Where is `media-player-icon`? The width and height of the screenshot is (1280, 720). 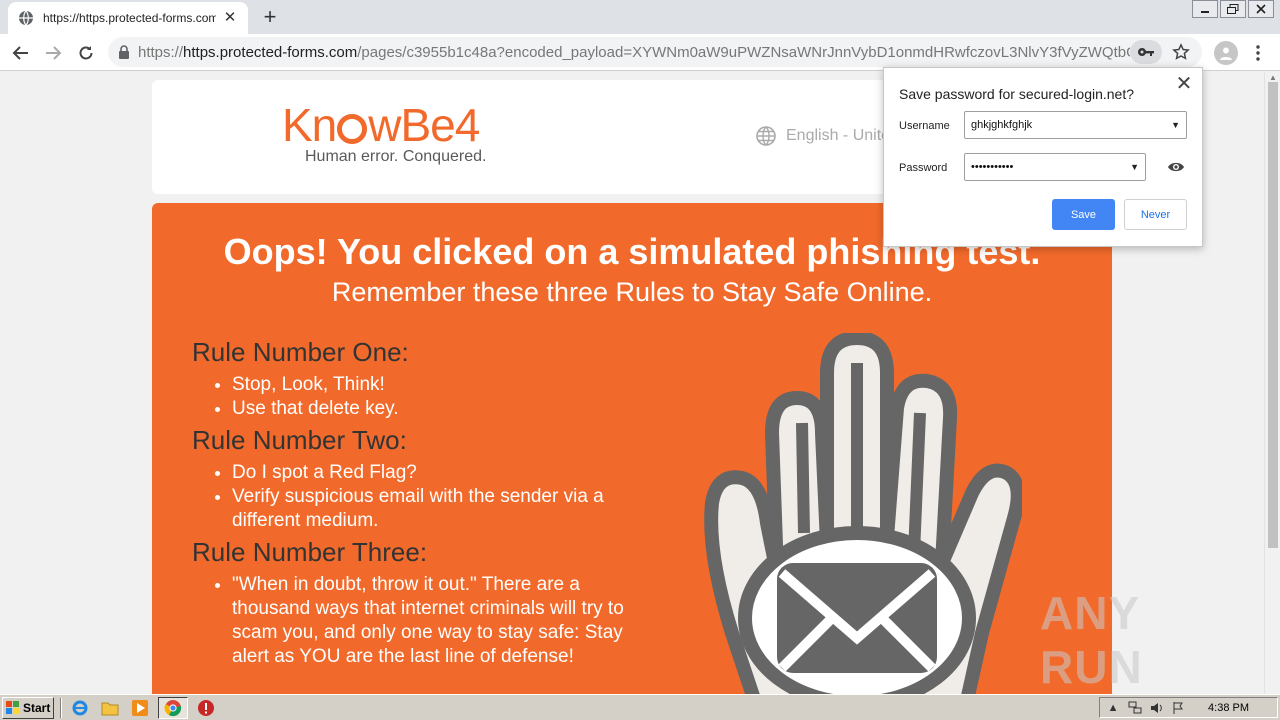
media-player-icon is located at coordinates (140, 707).